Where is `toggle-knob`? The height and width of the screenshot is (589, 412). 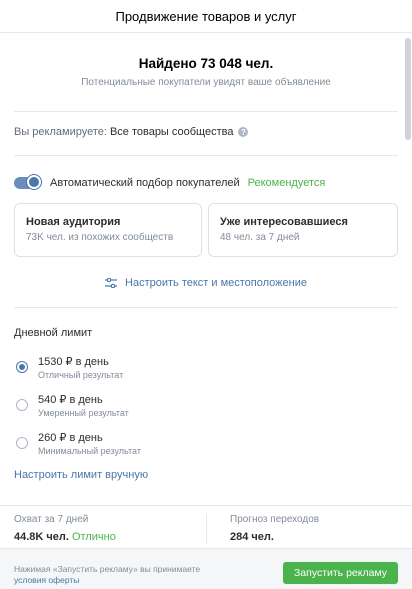
toggle-knob is located at coordinates (34, 182).